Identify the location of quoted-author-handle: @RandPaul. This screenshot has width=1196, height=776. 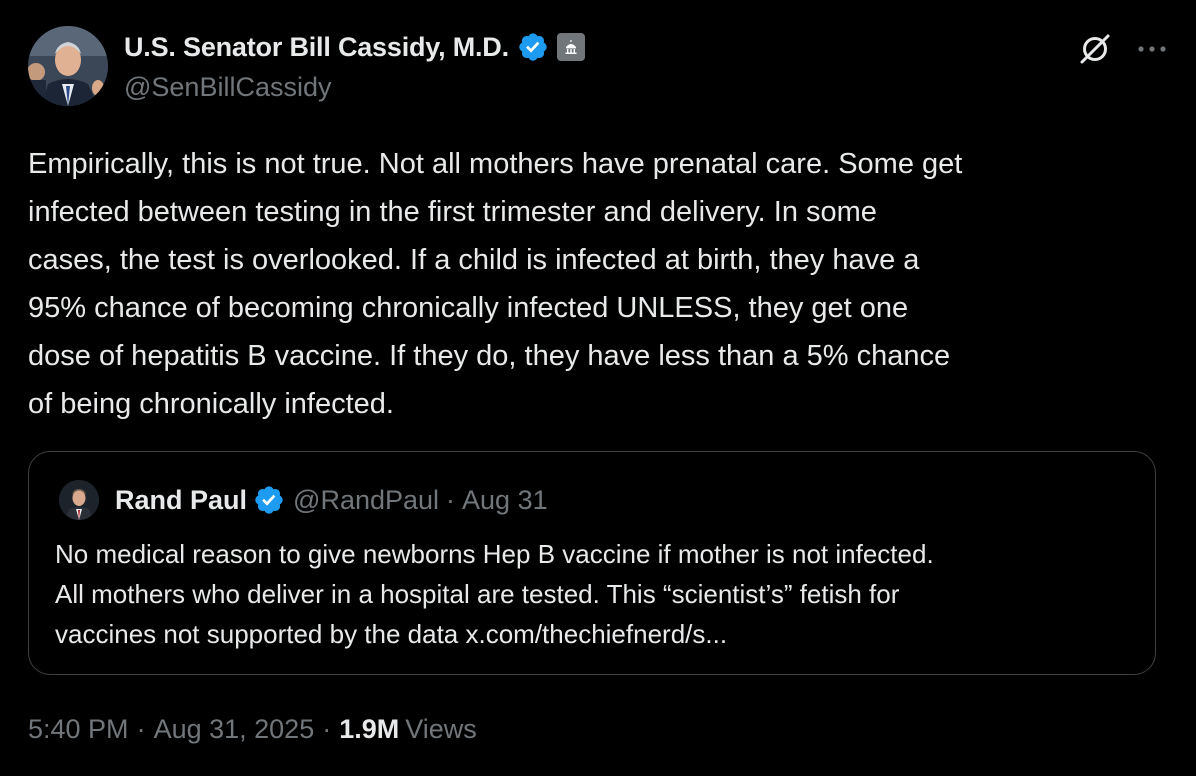
(366, 500).